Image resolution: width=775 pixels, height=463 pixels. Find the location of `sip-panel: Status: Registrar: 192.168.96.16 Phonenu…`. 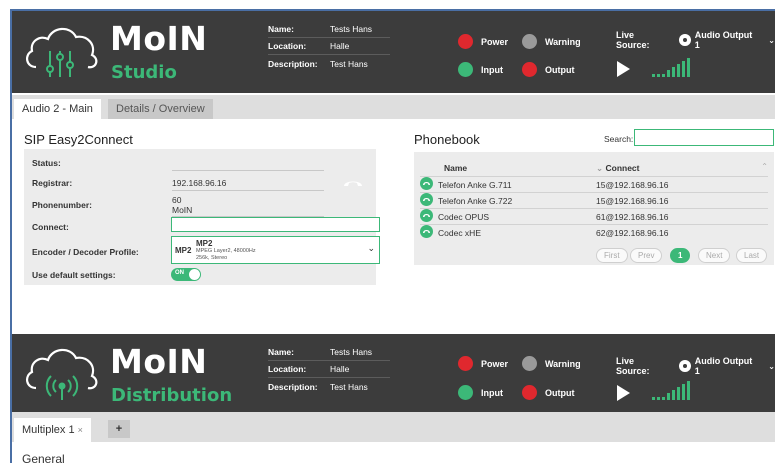

sip-panel: Status: Registrar: 192.168.96.16 Phonenu… is located at coordinates (202, 217).